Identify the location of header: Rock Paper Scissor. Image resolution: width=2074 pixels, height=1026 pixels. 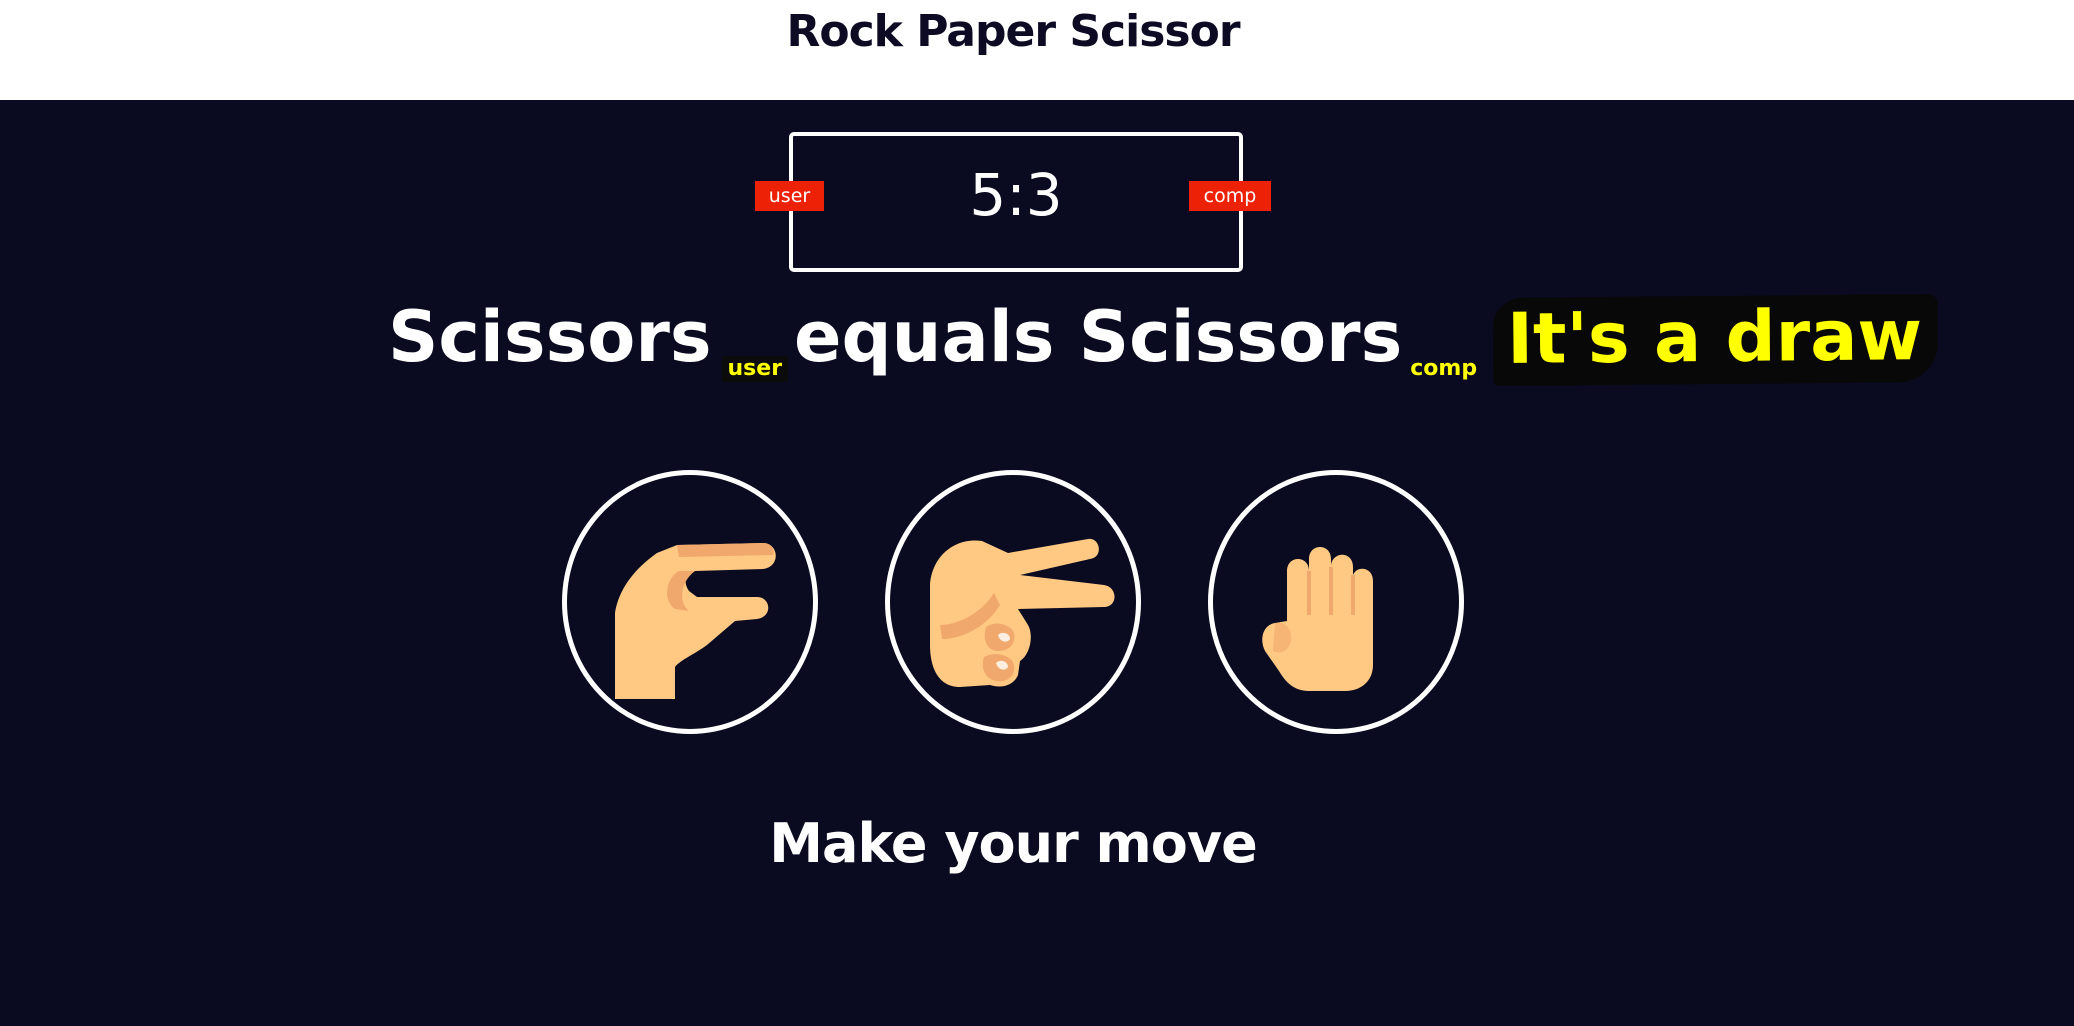
(1037, 50).